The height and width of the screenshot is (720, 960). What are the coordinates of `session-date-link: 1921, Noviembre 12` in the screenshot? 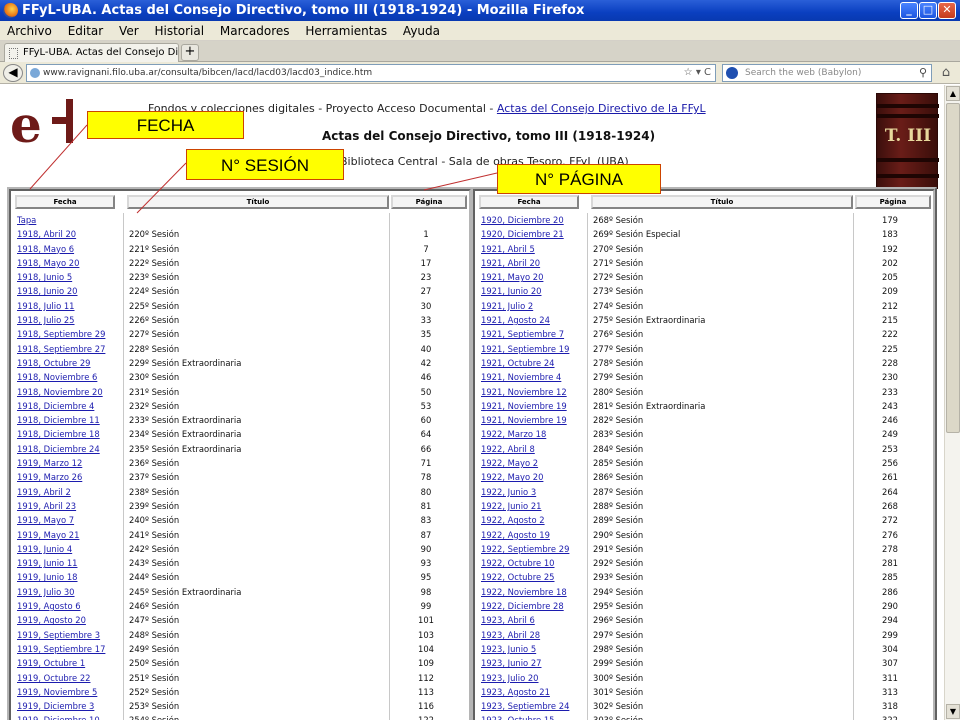 It's located at (524, 392).